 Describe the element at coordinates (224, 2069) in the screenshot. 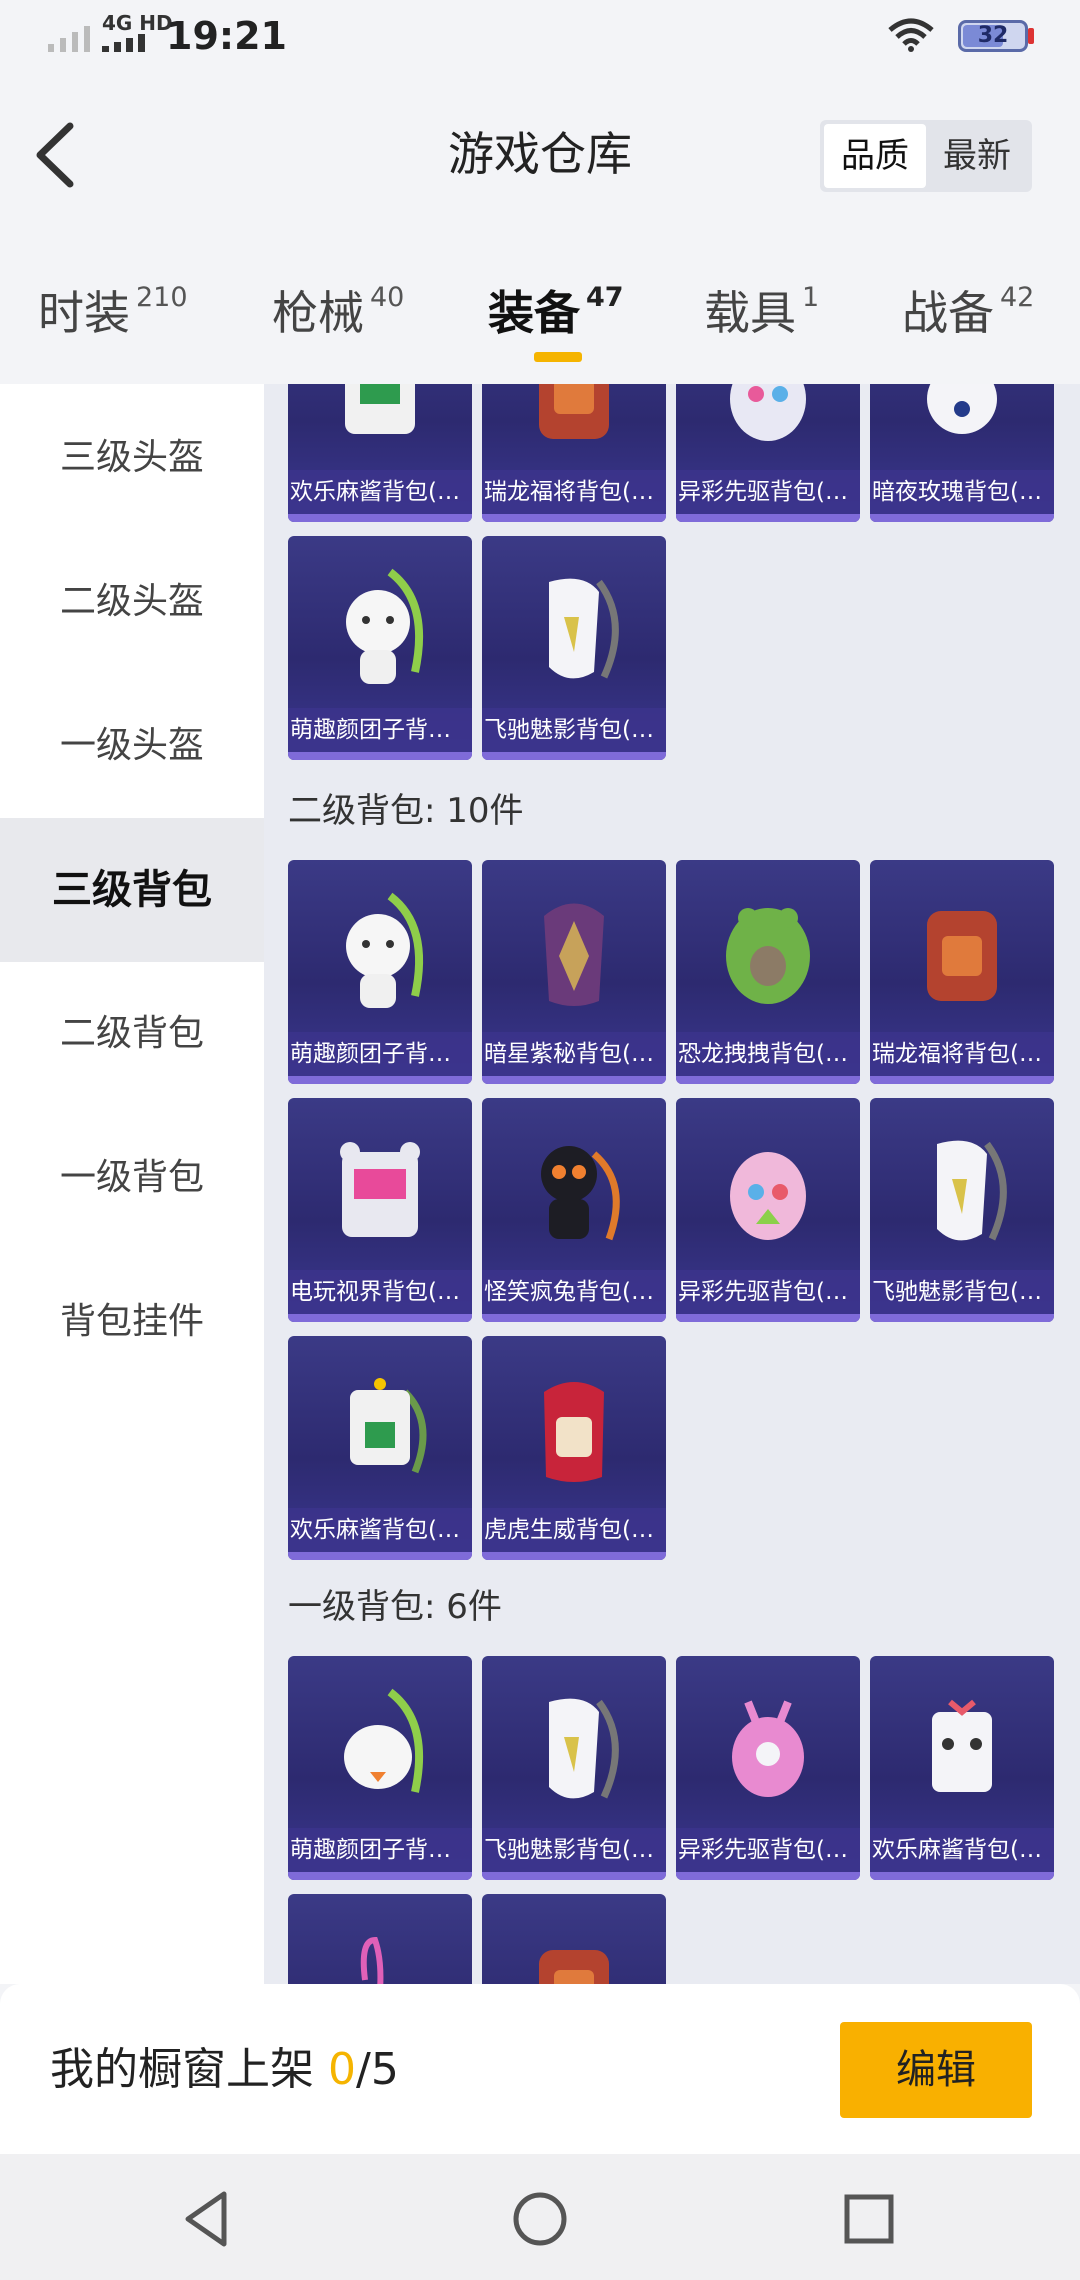

I see `showcase-label: 我的橱窗上架 0/5` at that location.